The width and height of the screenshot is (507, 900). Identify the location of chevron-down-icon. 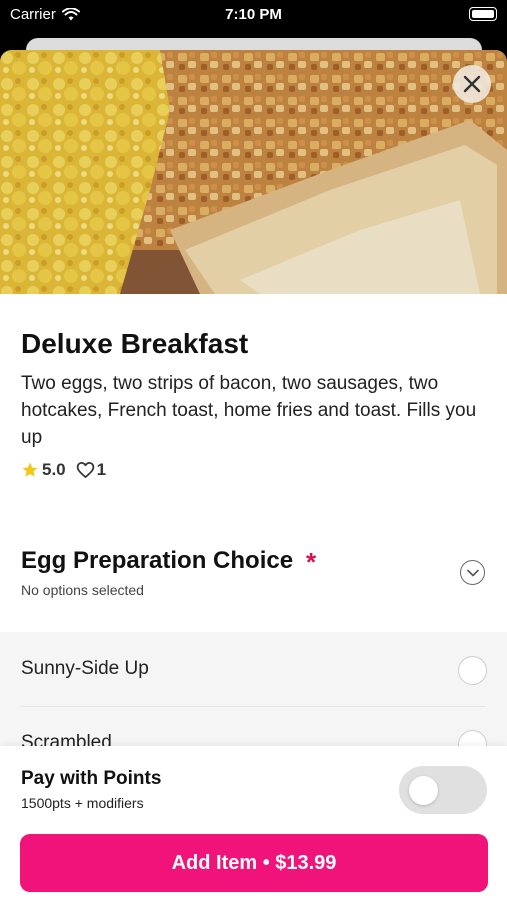
(472, 572).